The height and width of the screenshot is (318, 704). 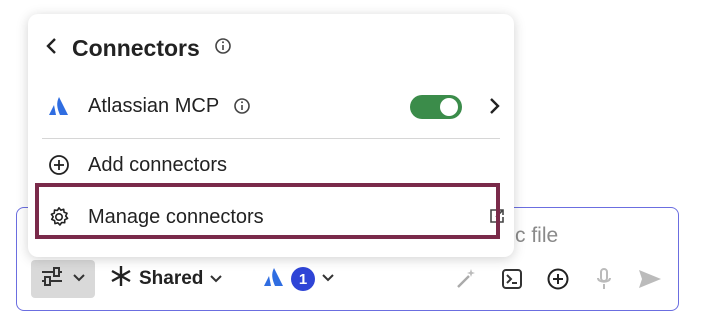 I want to click on connector-label: Atlassian MCP, so click(x=154, y=105).